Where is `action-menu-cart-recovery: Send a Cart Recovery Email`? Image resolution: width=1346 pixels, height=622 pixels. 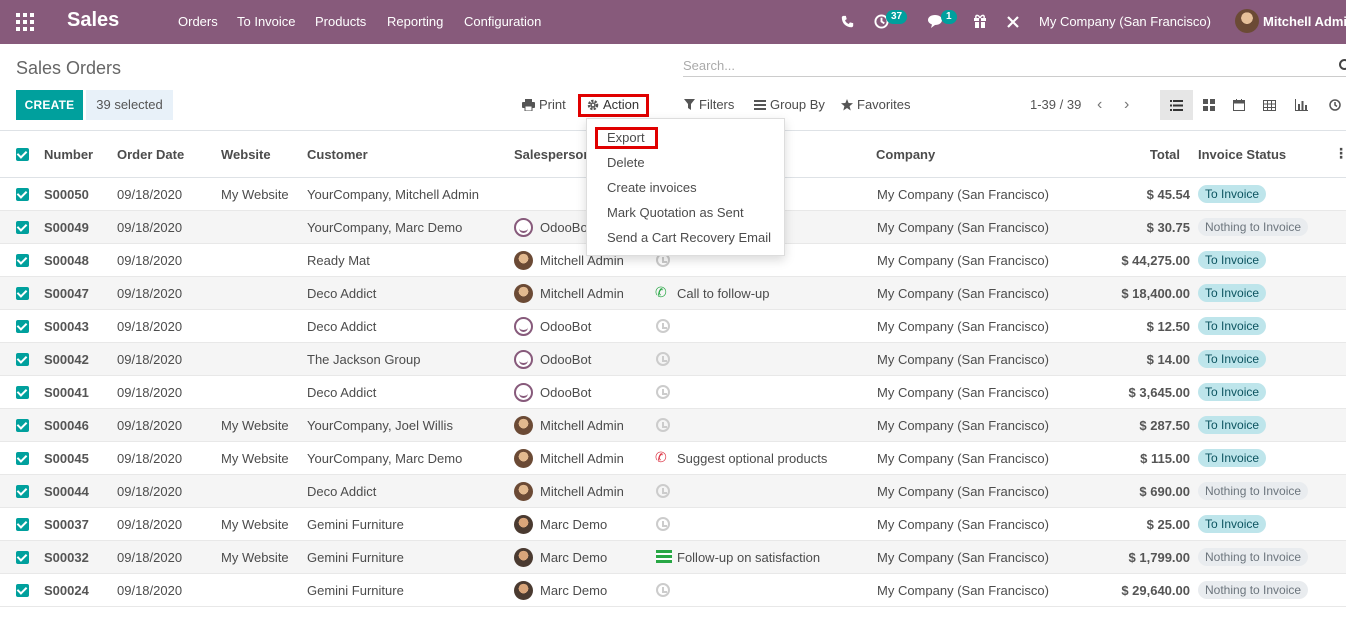
action-menu-cart-recovery: Send a Cart Recovery Email is located at coordinates (689, 237).